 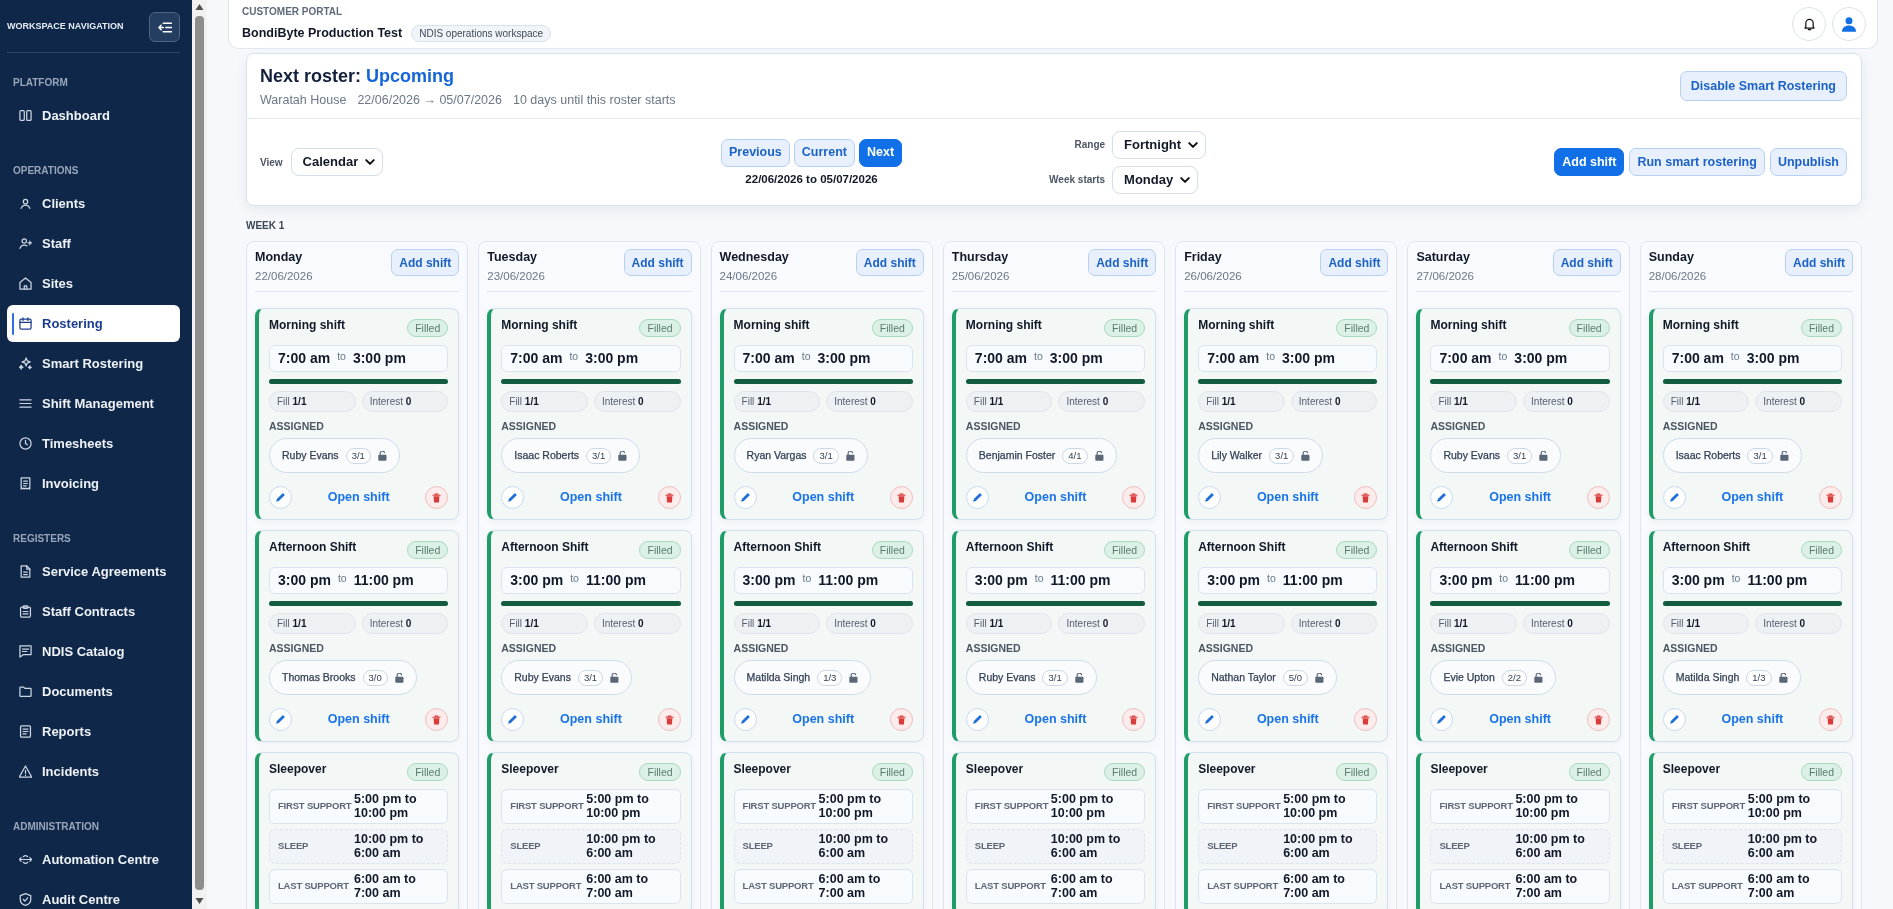 I want to click on assignee-chip: Benjamin Foster 4/1, so click(x=1041, y=455).